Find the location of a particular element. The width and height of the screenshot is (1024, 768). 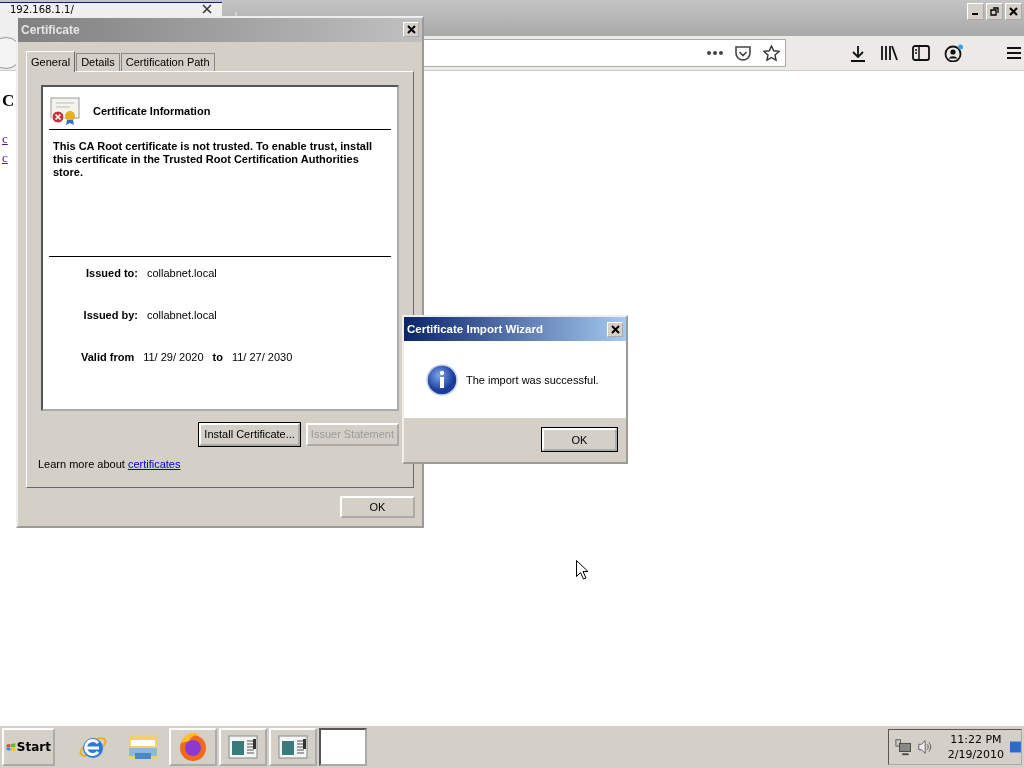

page-heading: C is located at coordinates (8, 101).